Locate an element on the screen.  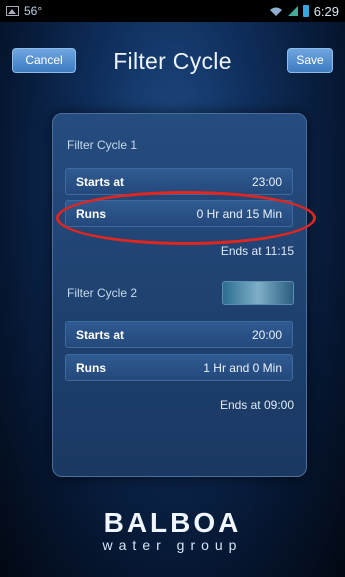
battery-icon is located at coordinates (305, 11).